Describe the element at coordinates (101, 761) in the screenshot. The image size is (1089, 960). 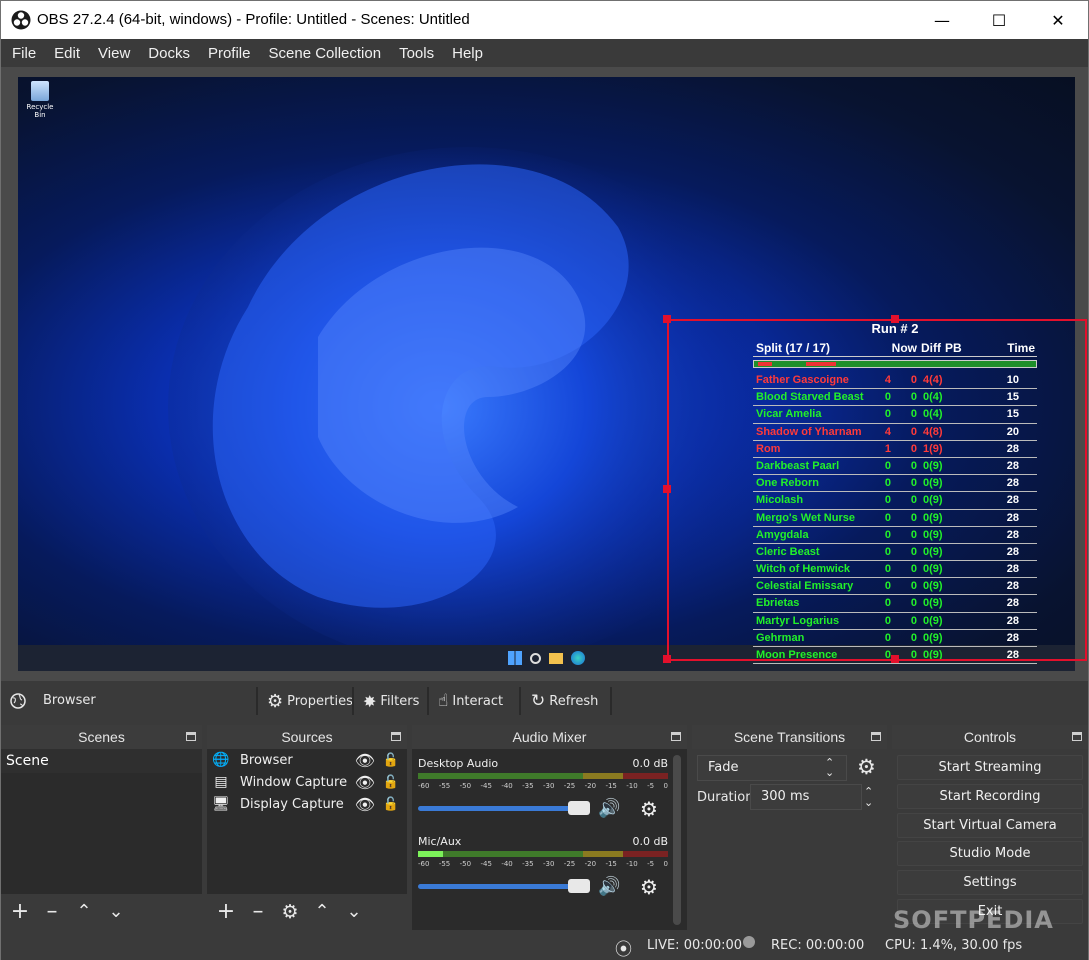
I see `scene-item: Scene` at that location.